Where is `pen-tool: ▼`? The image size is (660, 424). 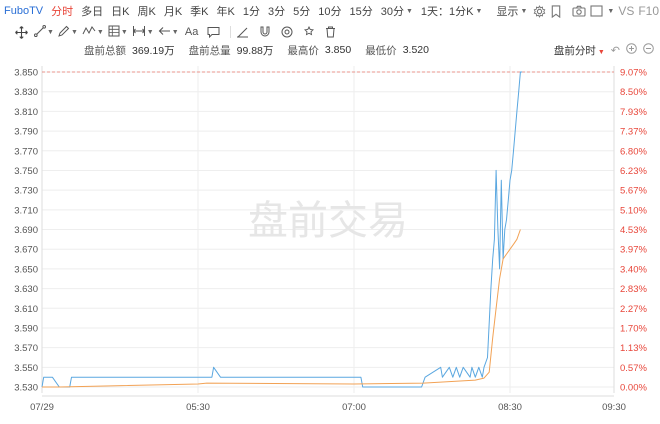 pen-tool: ▼ is located at coordinates (68, 32).